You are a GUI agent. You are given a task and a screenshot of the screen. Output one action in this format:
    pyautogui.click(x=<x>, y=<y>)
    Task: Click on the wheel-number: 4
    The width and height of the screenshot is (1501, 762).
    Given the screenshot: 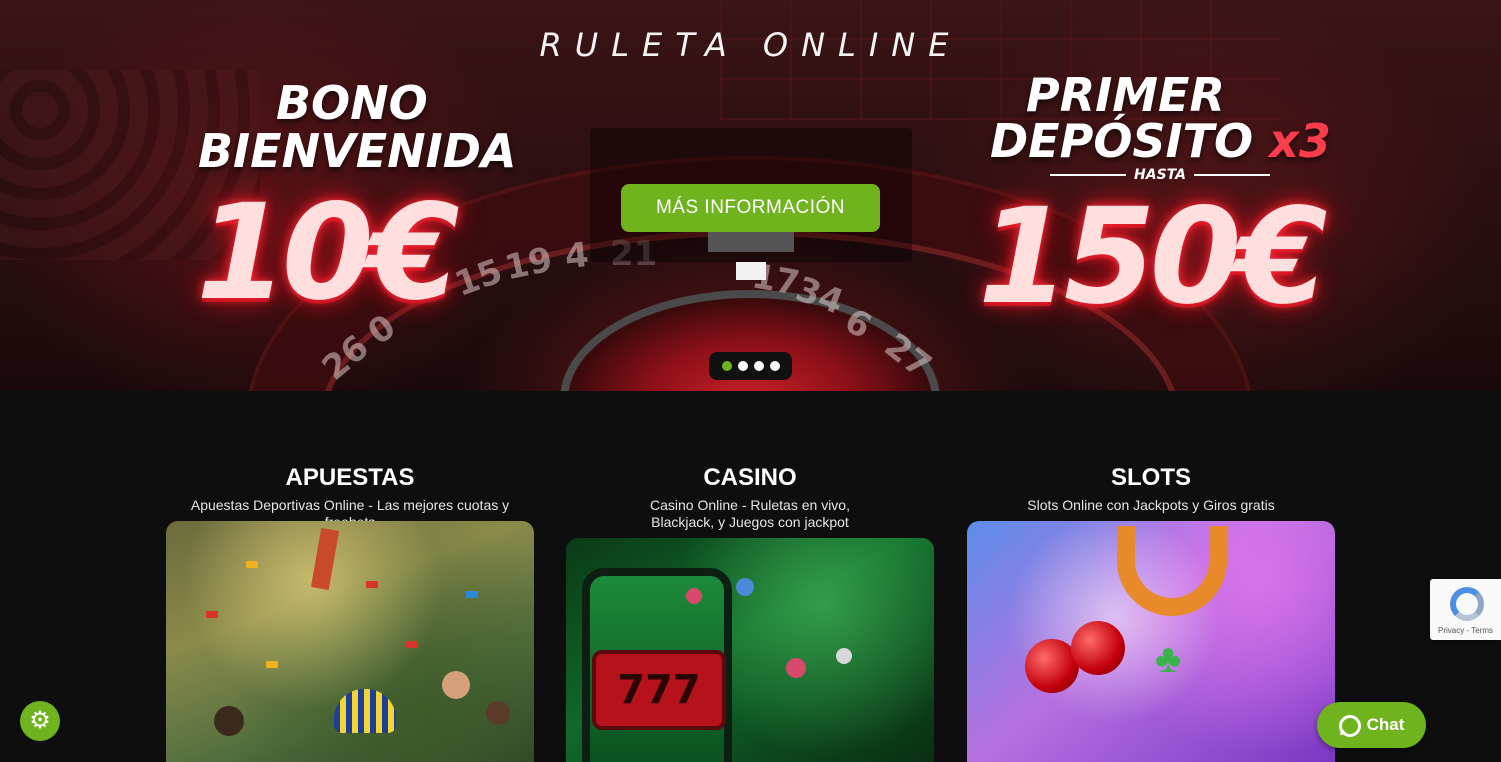 What is the action you would take?
    pyautogui.click(x=577, y=256)
    